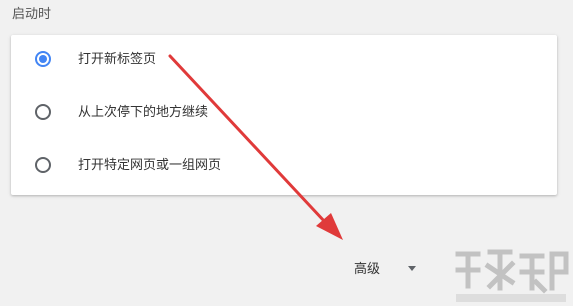 Image resolution: width=573 pixels, height=306 pixels. Describe the element at coordinates (512, 275) in the screenshot. I see `watermark-logo` at that location.